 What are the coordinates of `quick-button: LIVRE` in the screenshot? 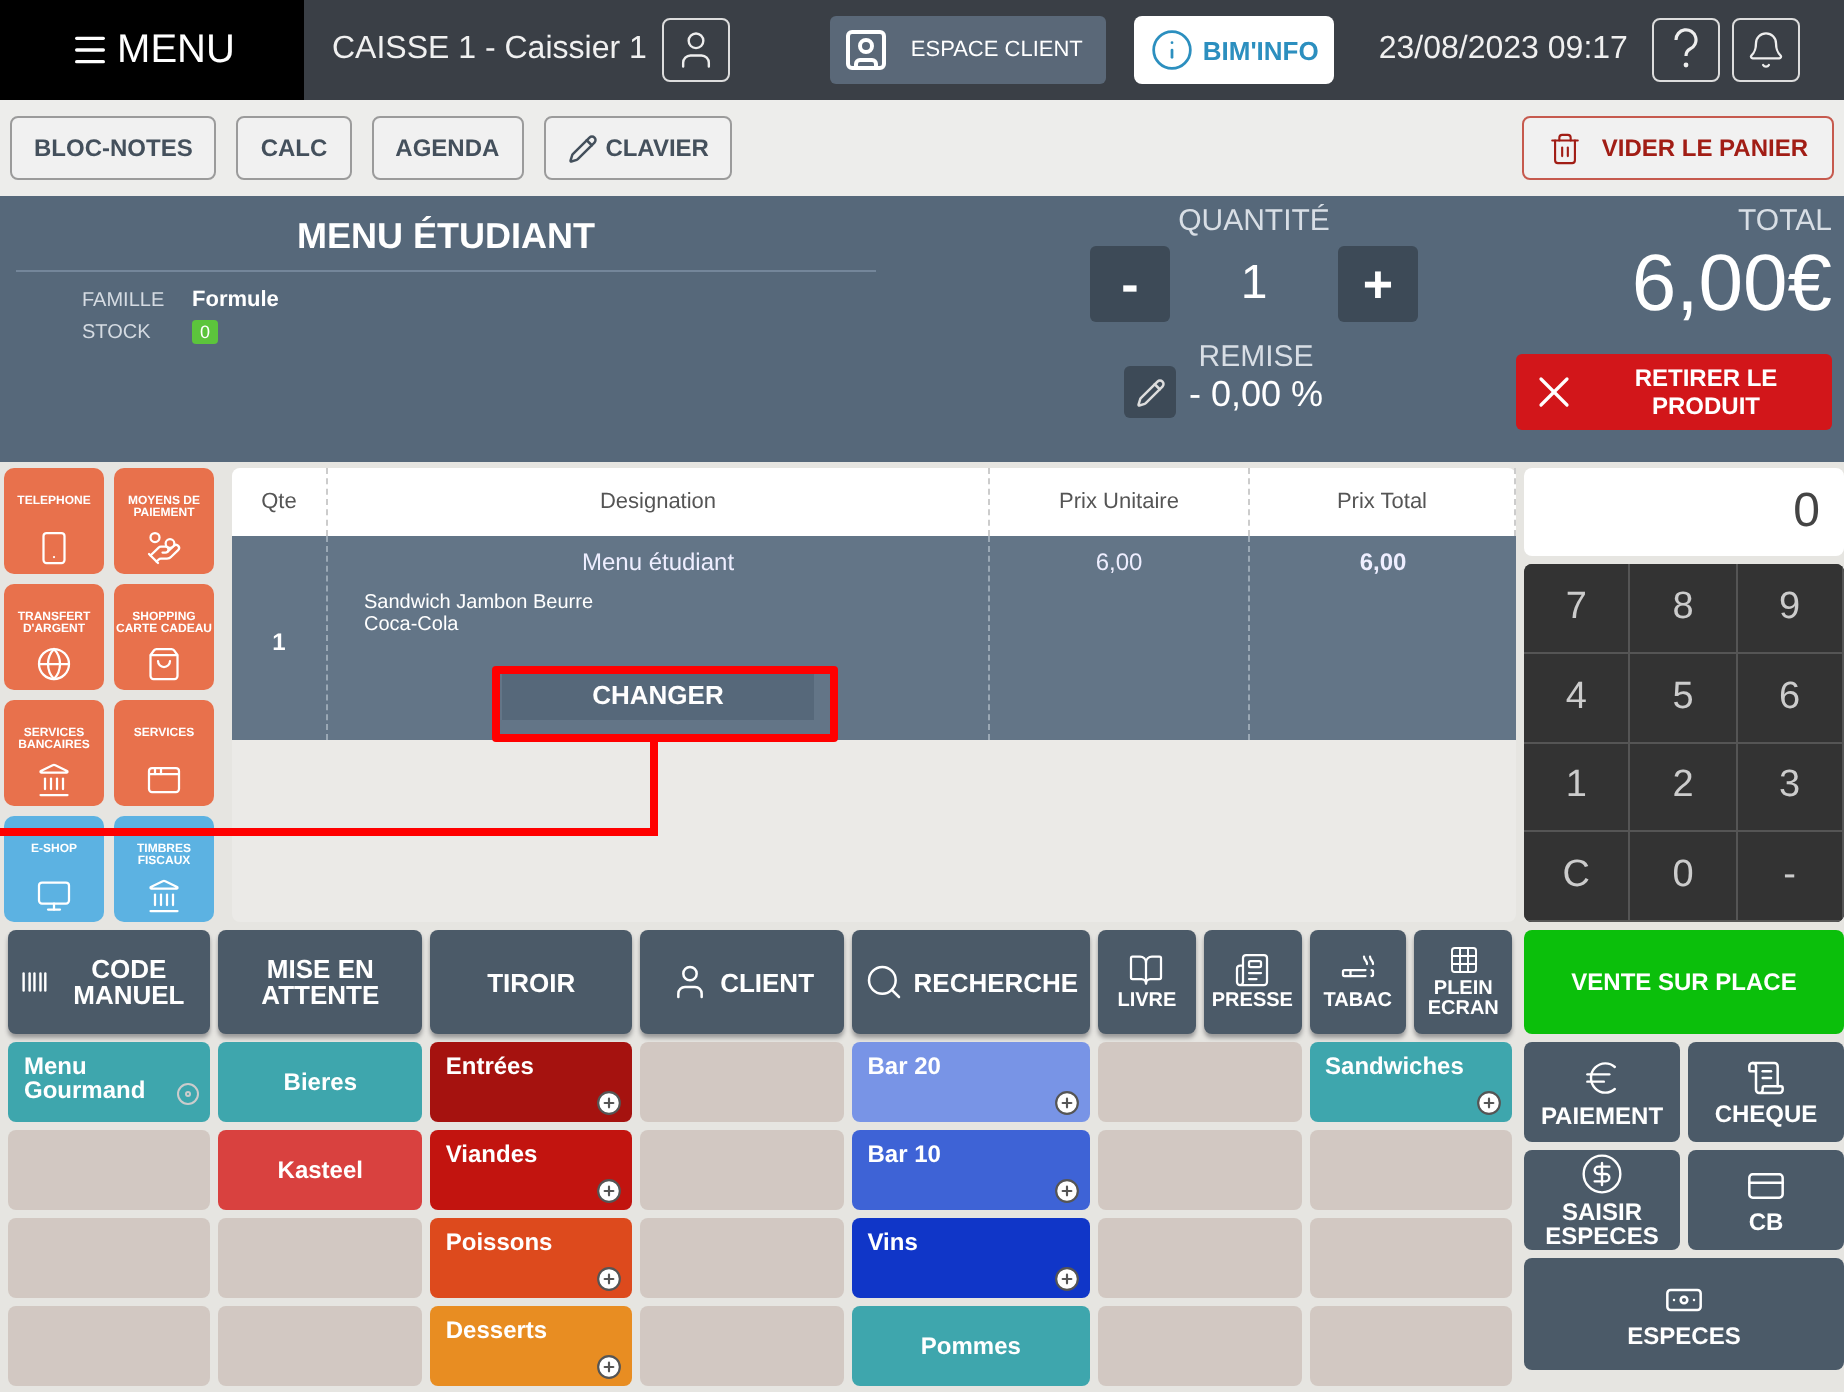 It's located at (1147, 982).